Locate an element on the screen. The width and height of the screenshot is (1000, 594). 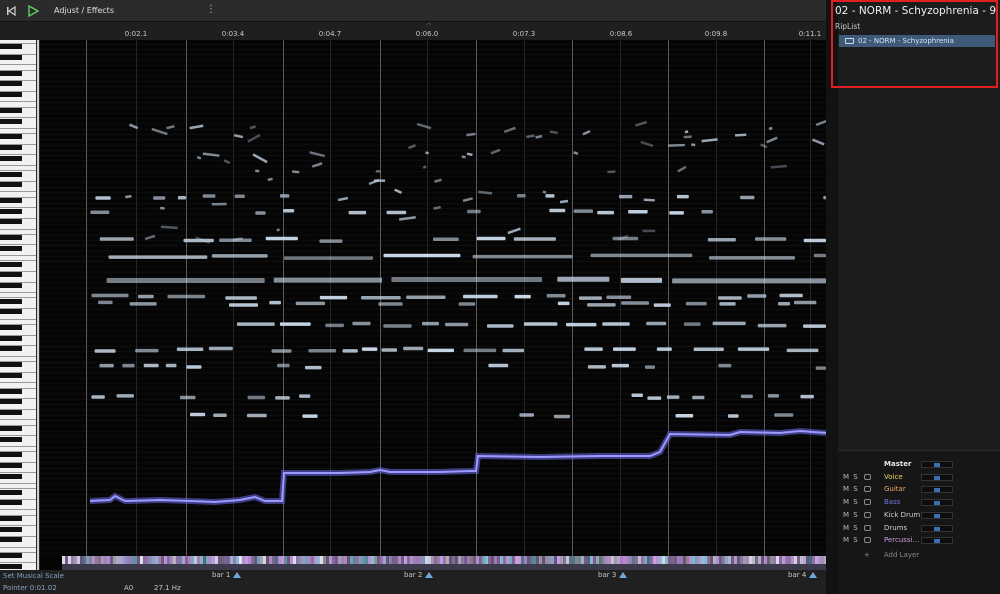
layer-row: Master is located at coordinates (919, 465).